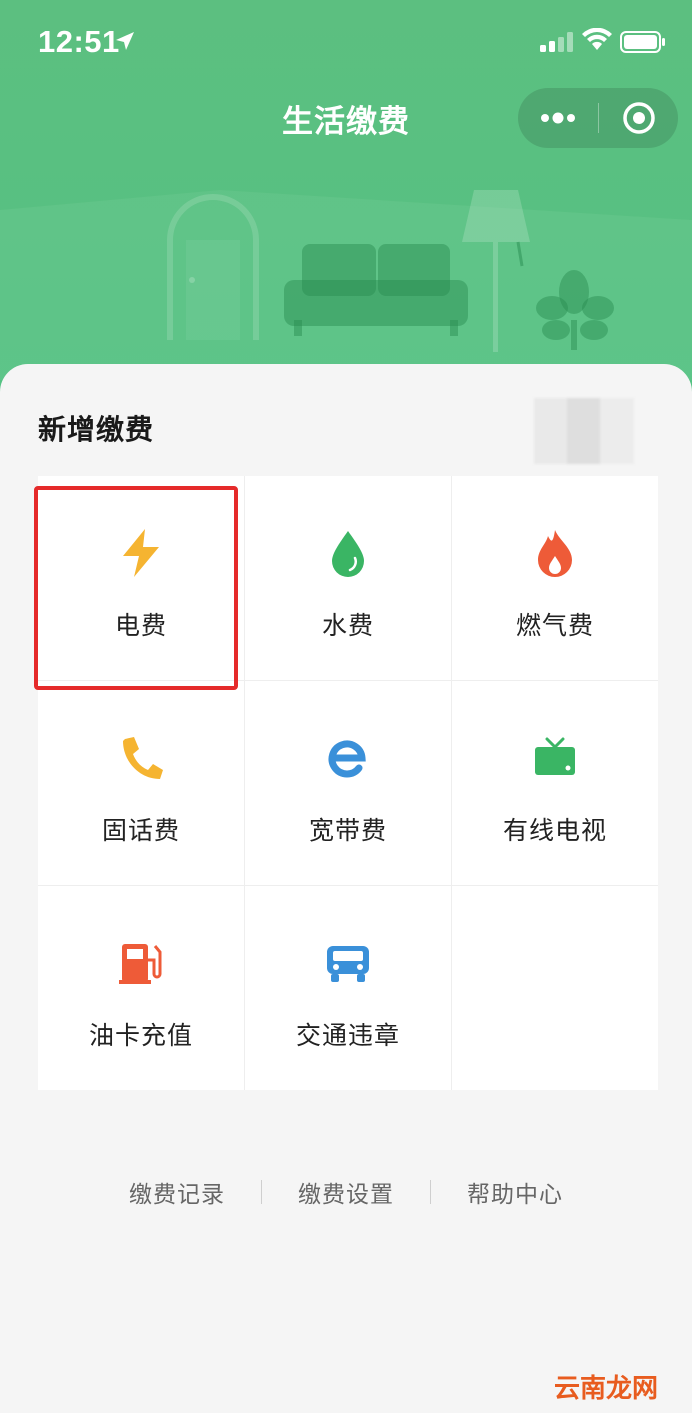 The width and height of the screenshot is (692, 1413). Describe the element at coordinates (177, 1192) in the screenshot. I see `payment-records-link: 缴费记录` at that location.